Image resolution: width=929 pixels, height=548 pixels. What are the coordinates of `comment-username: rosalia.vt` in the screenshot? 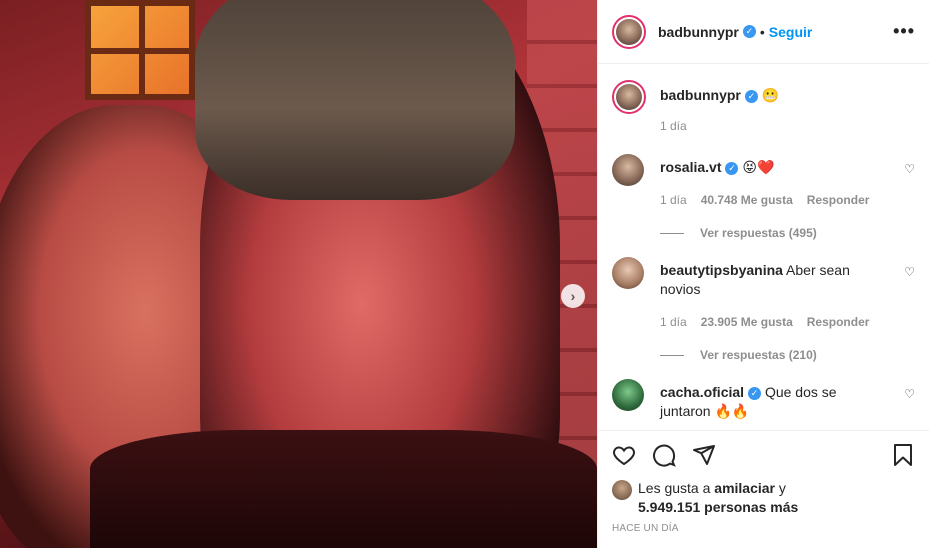 It's located at (690, 167).